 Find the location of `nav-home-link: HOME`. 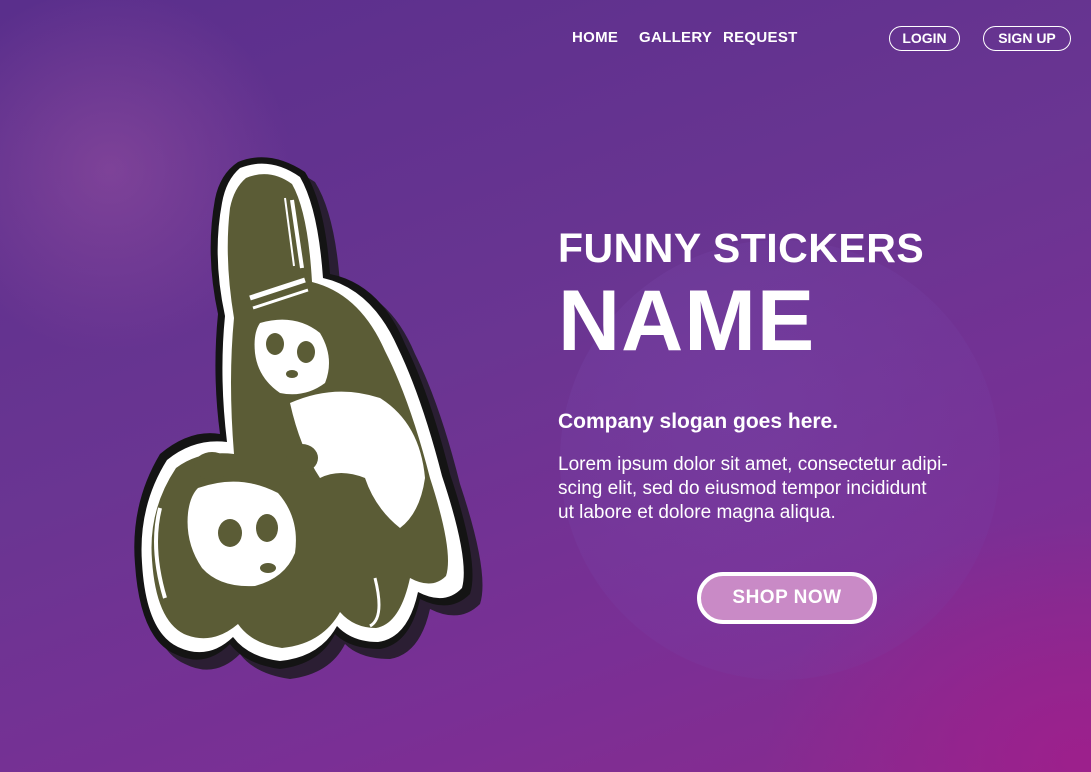

nav-home-link: HOME is located at coordinates (595, 37).